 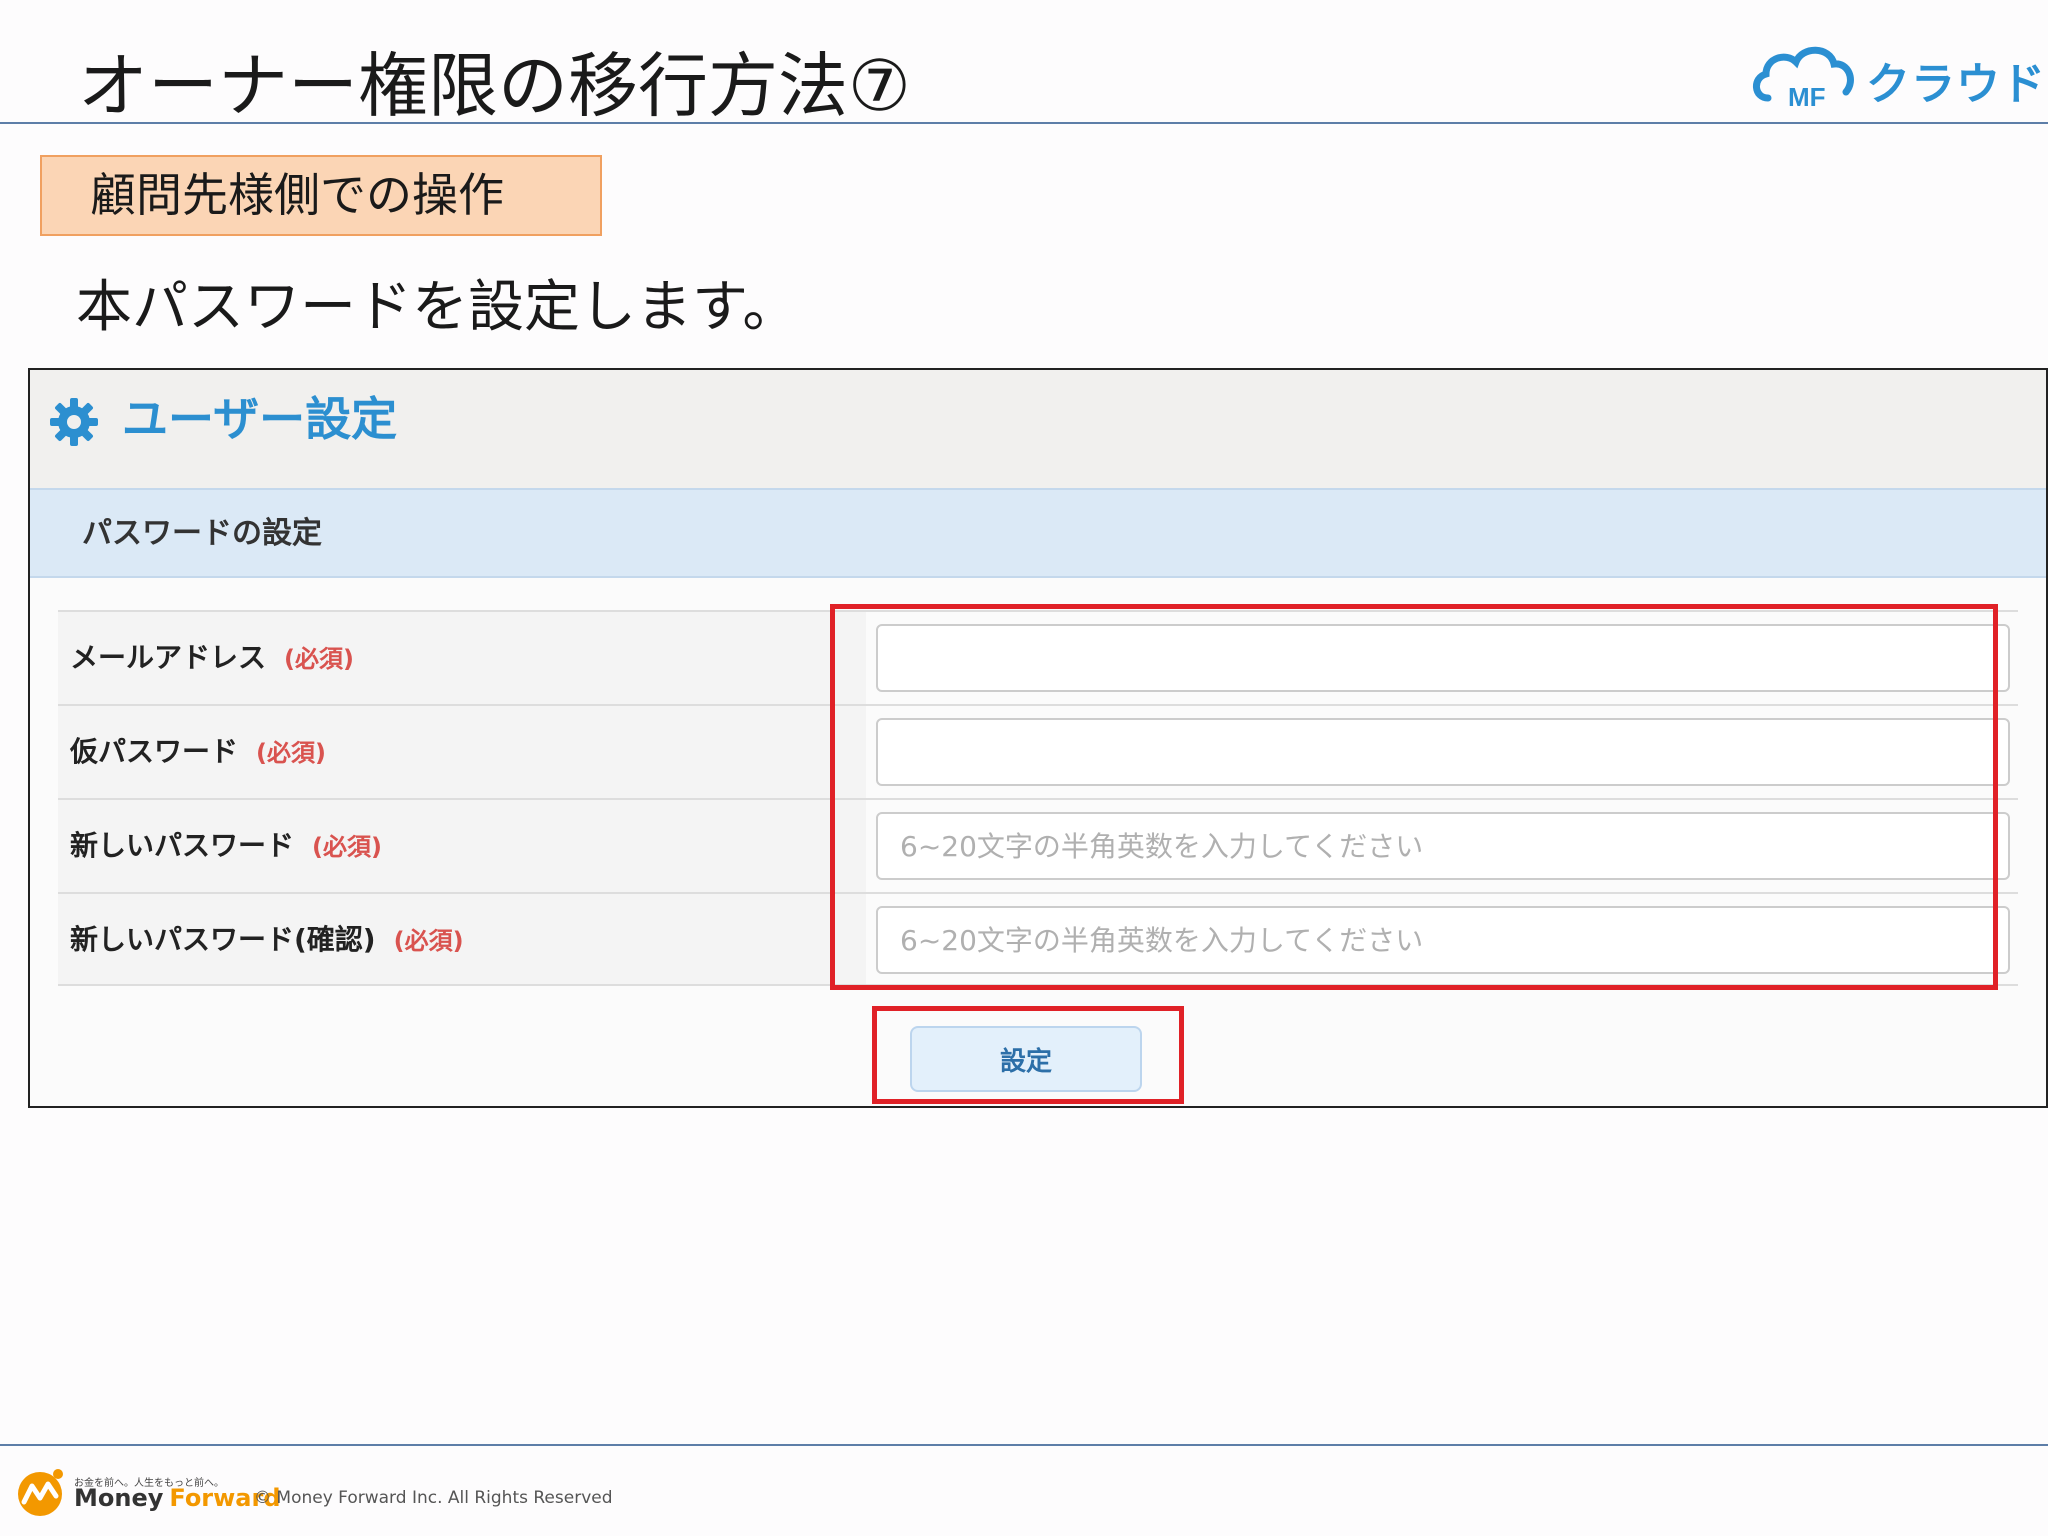 I want to click on brand-text: クラウド, so click(x=1956, y=84).